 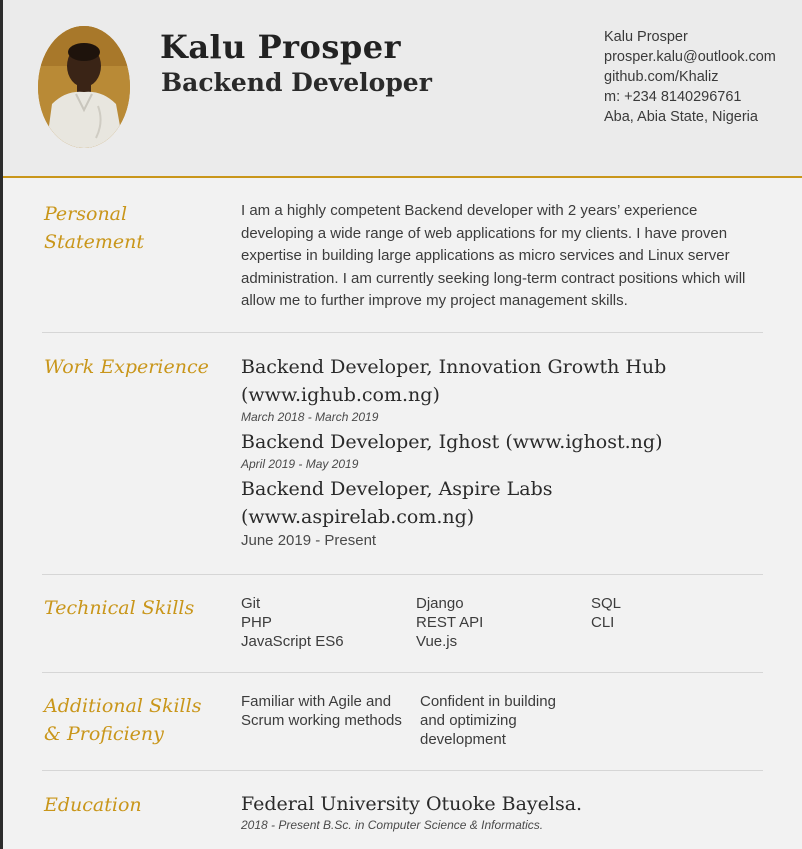 I want to click on skill-item: REST API, so click(x=450, y=622).